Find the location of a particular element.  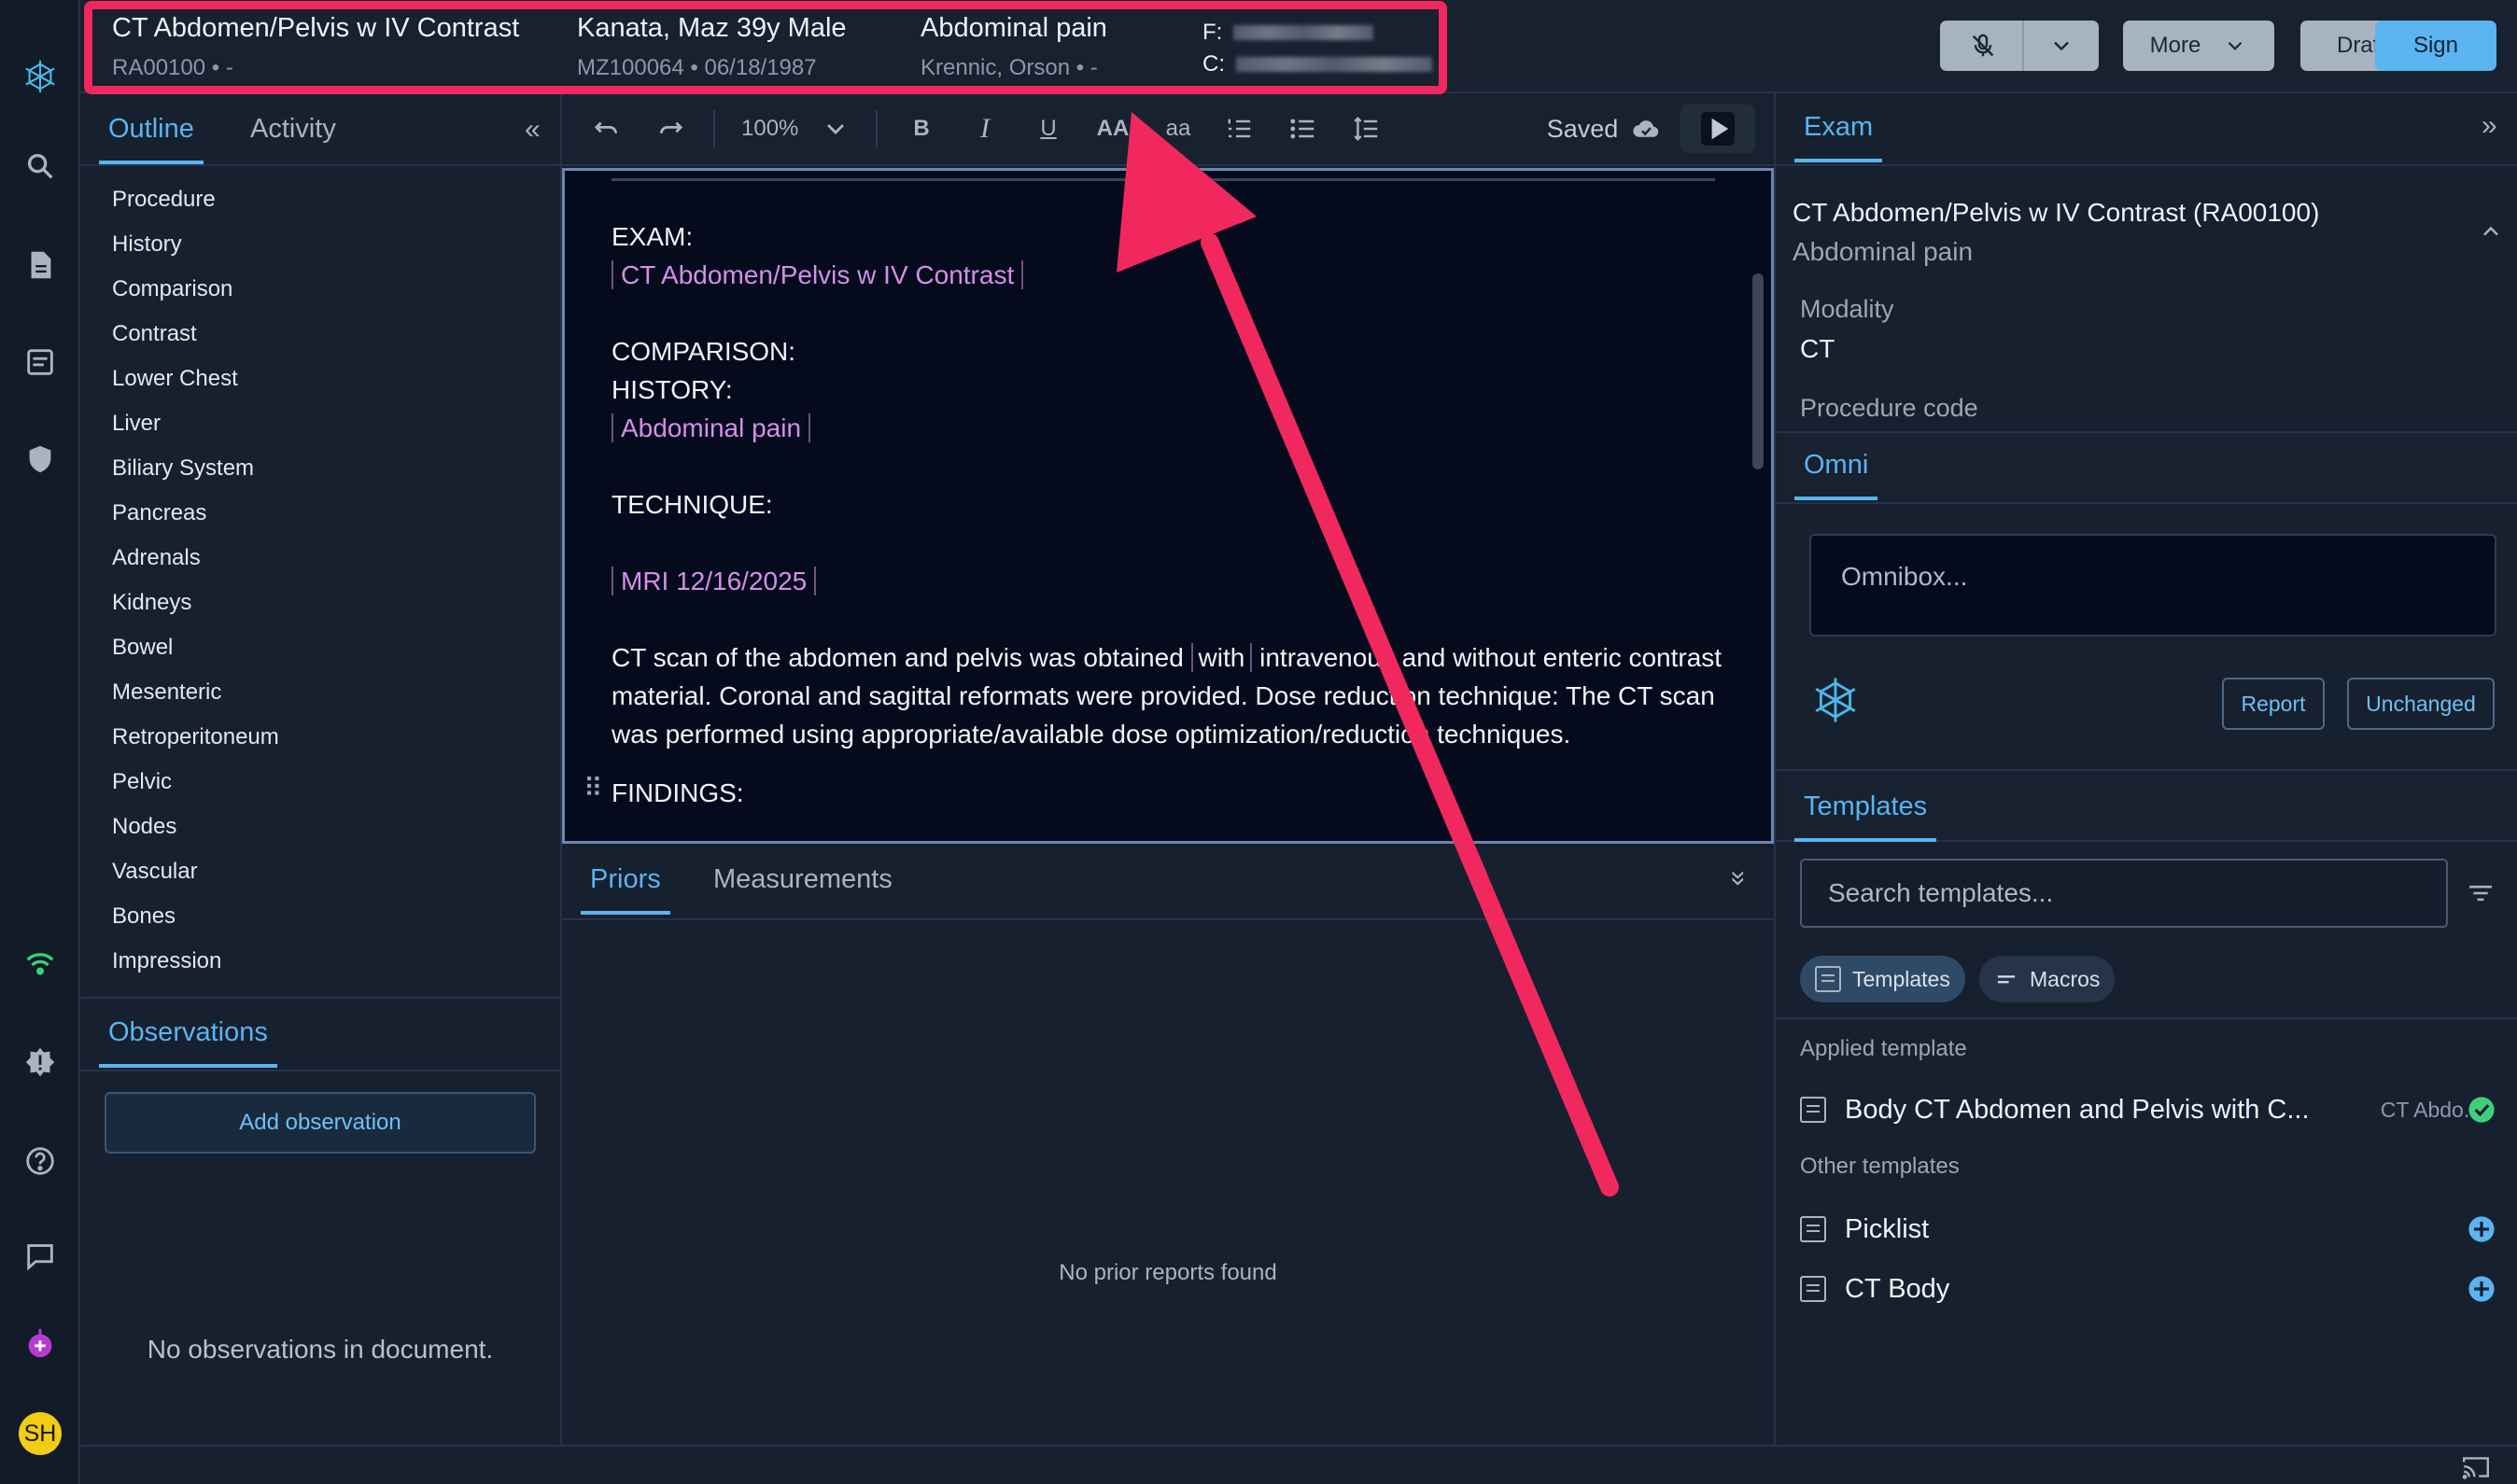

app-logo-icon is located at coordinates (40, 76).